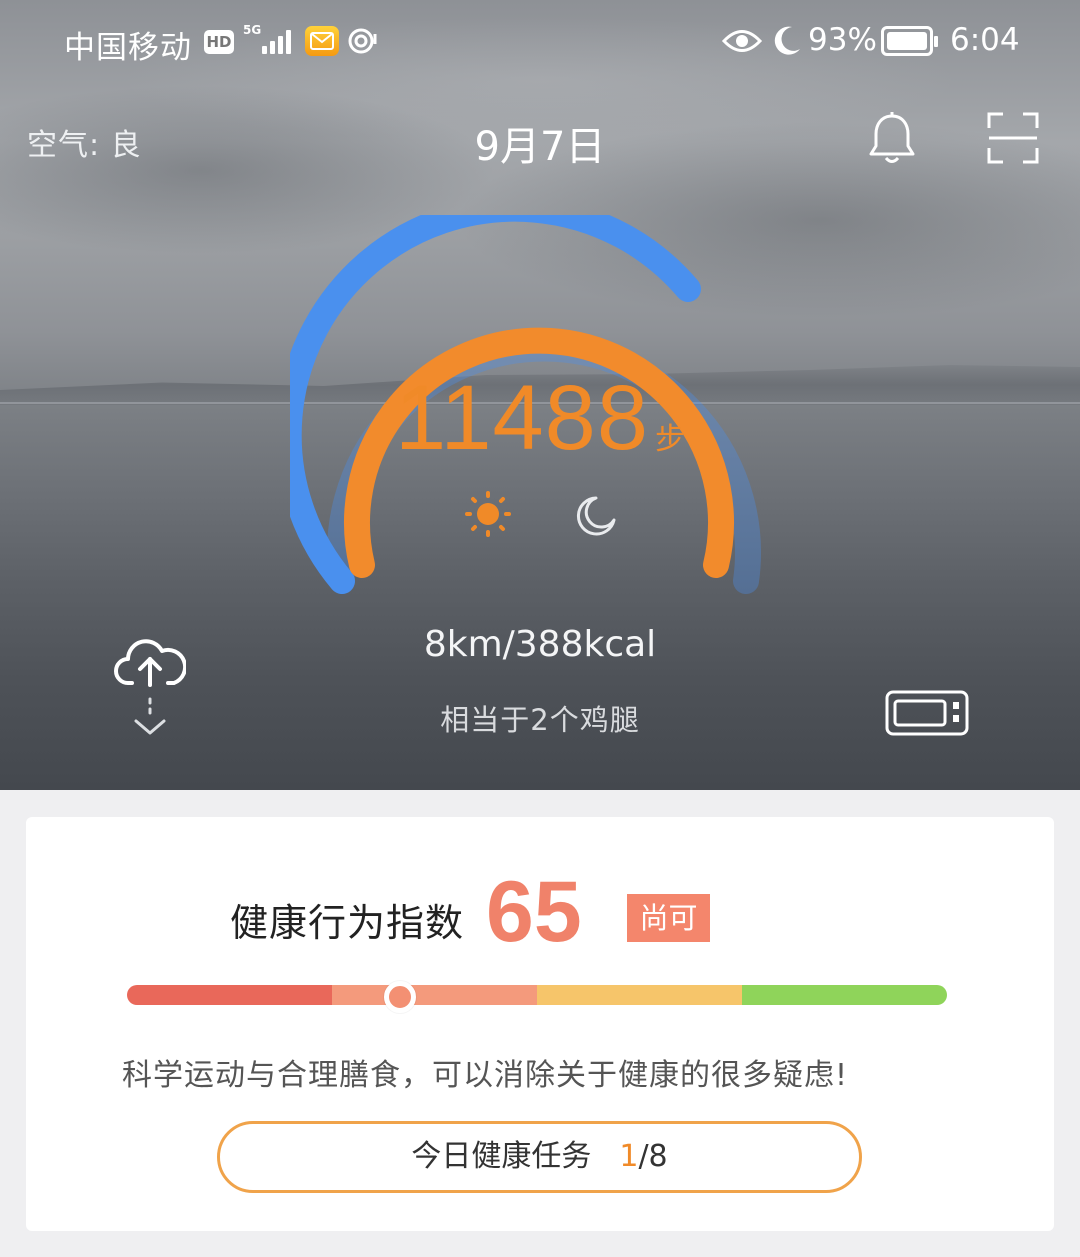 The width and height of the screenshot is (1080, 1257). Describe the element at coordinates (151, 691) in the screenshot. I see `cloud-upload-icon` at that location.